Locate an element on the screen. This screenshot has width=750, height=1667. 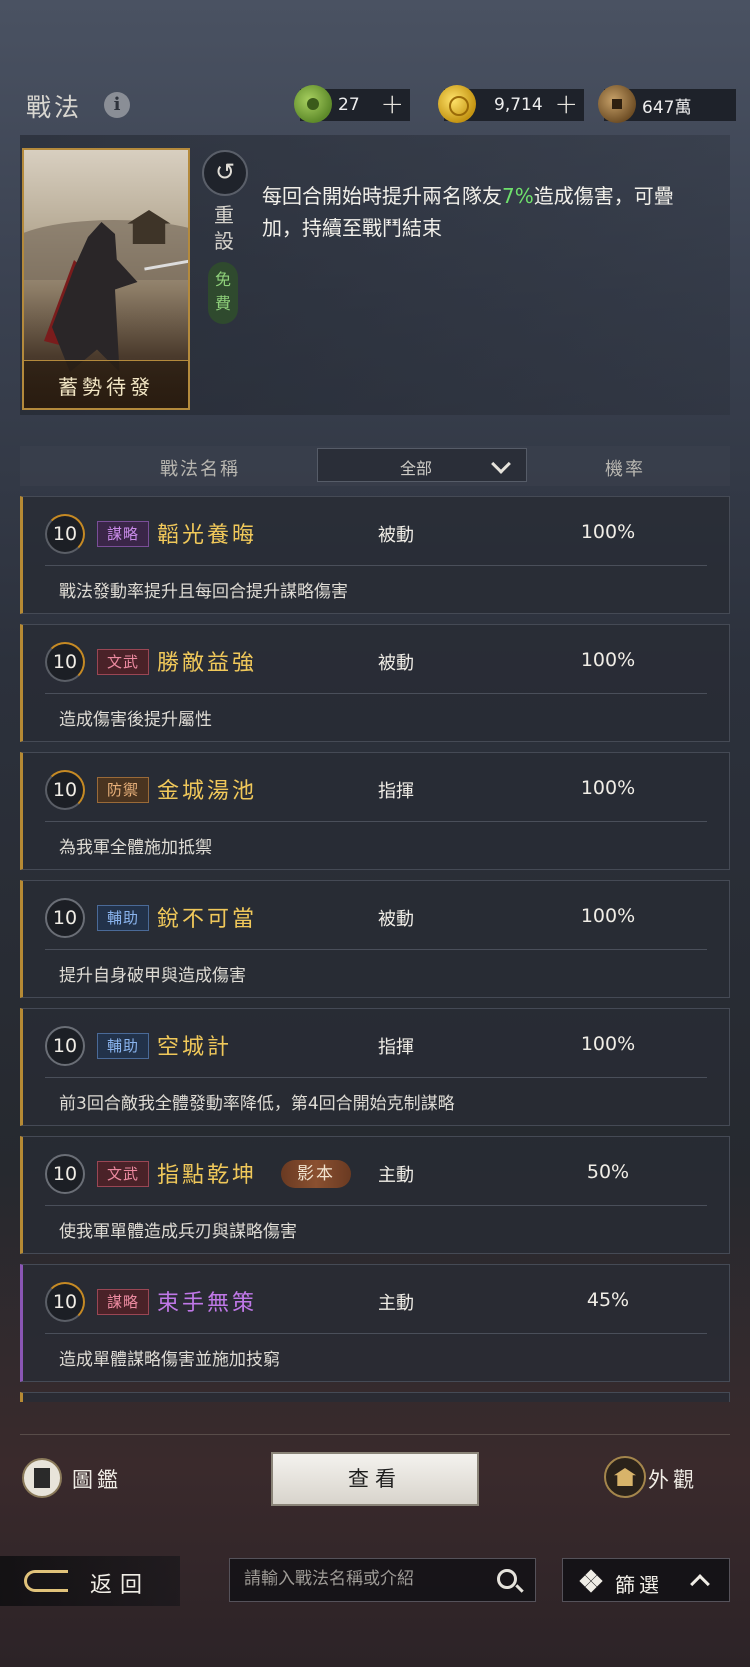
skill-name: 韜光養晦 is located at coordinates (207, 535).